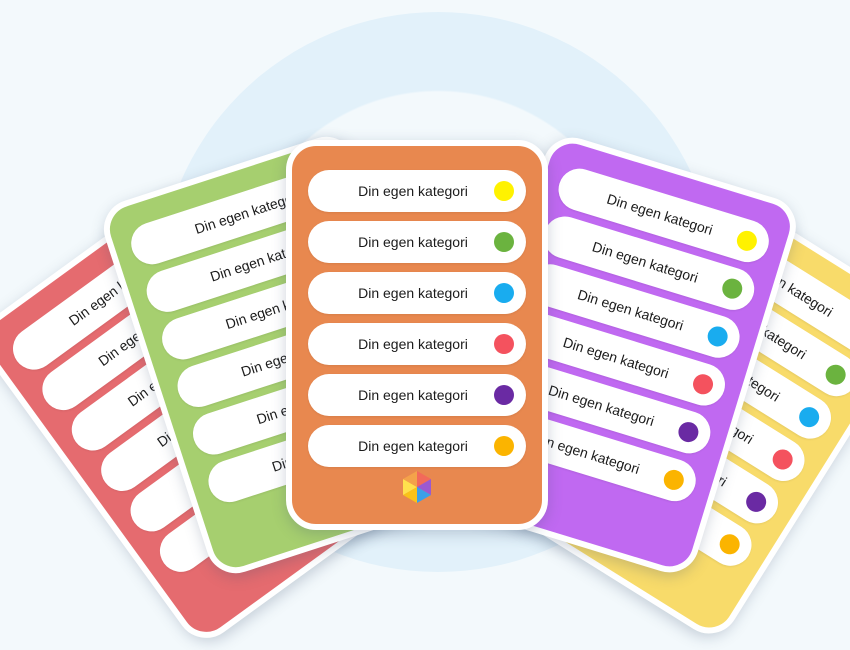  Describe the element at coordinates (504, 344) in the screenshot. I see `color-dot-red` at that location.